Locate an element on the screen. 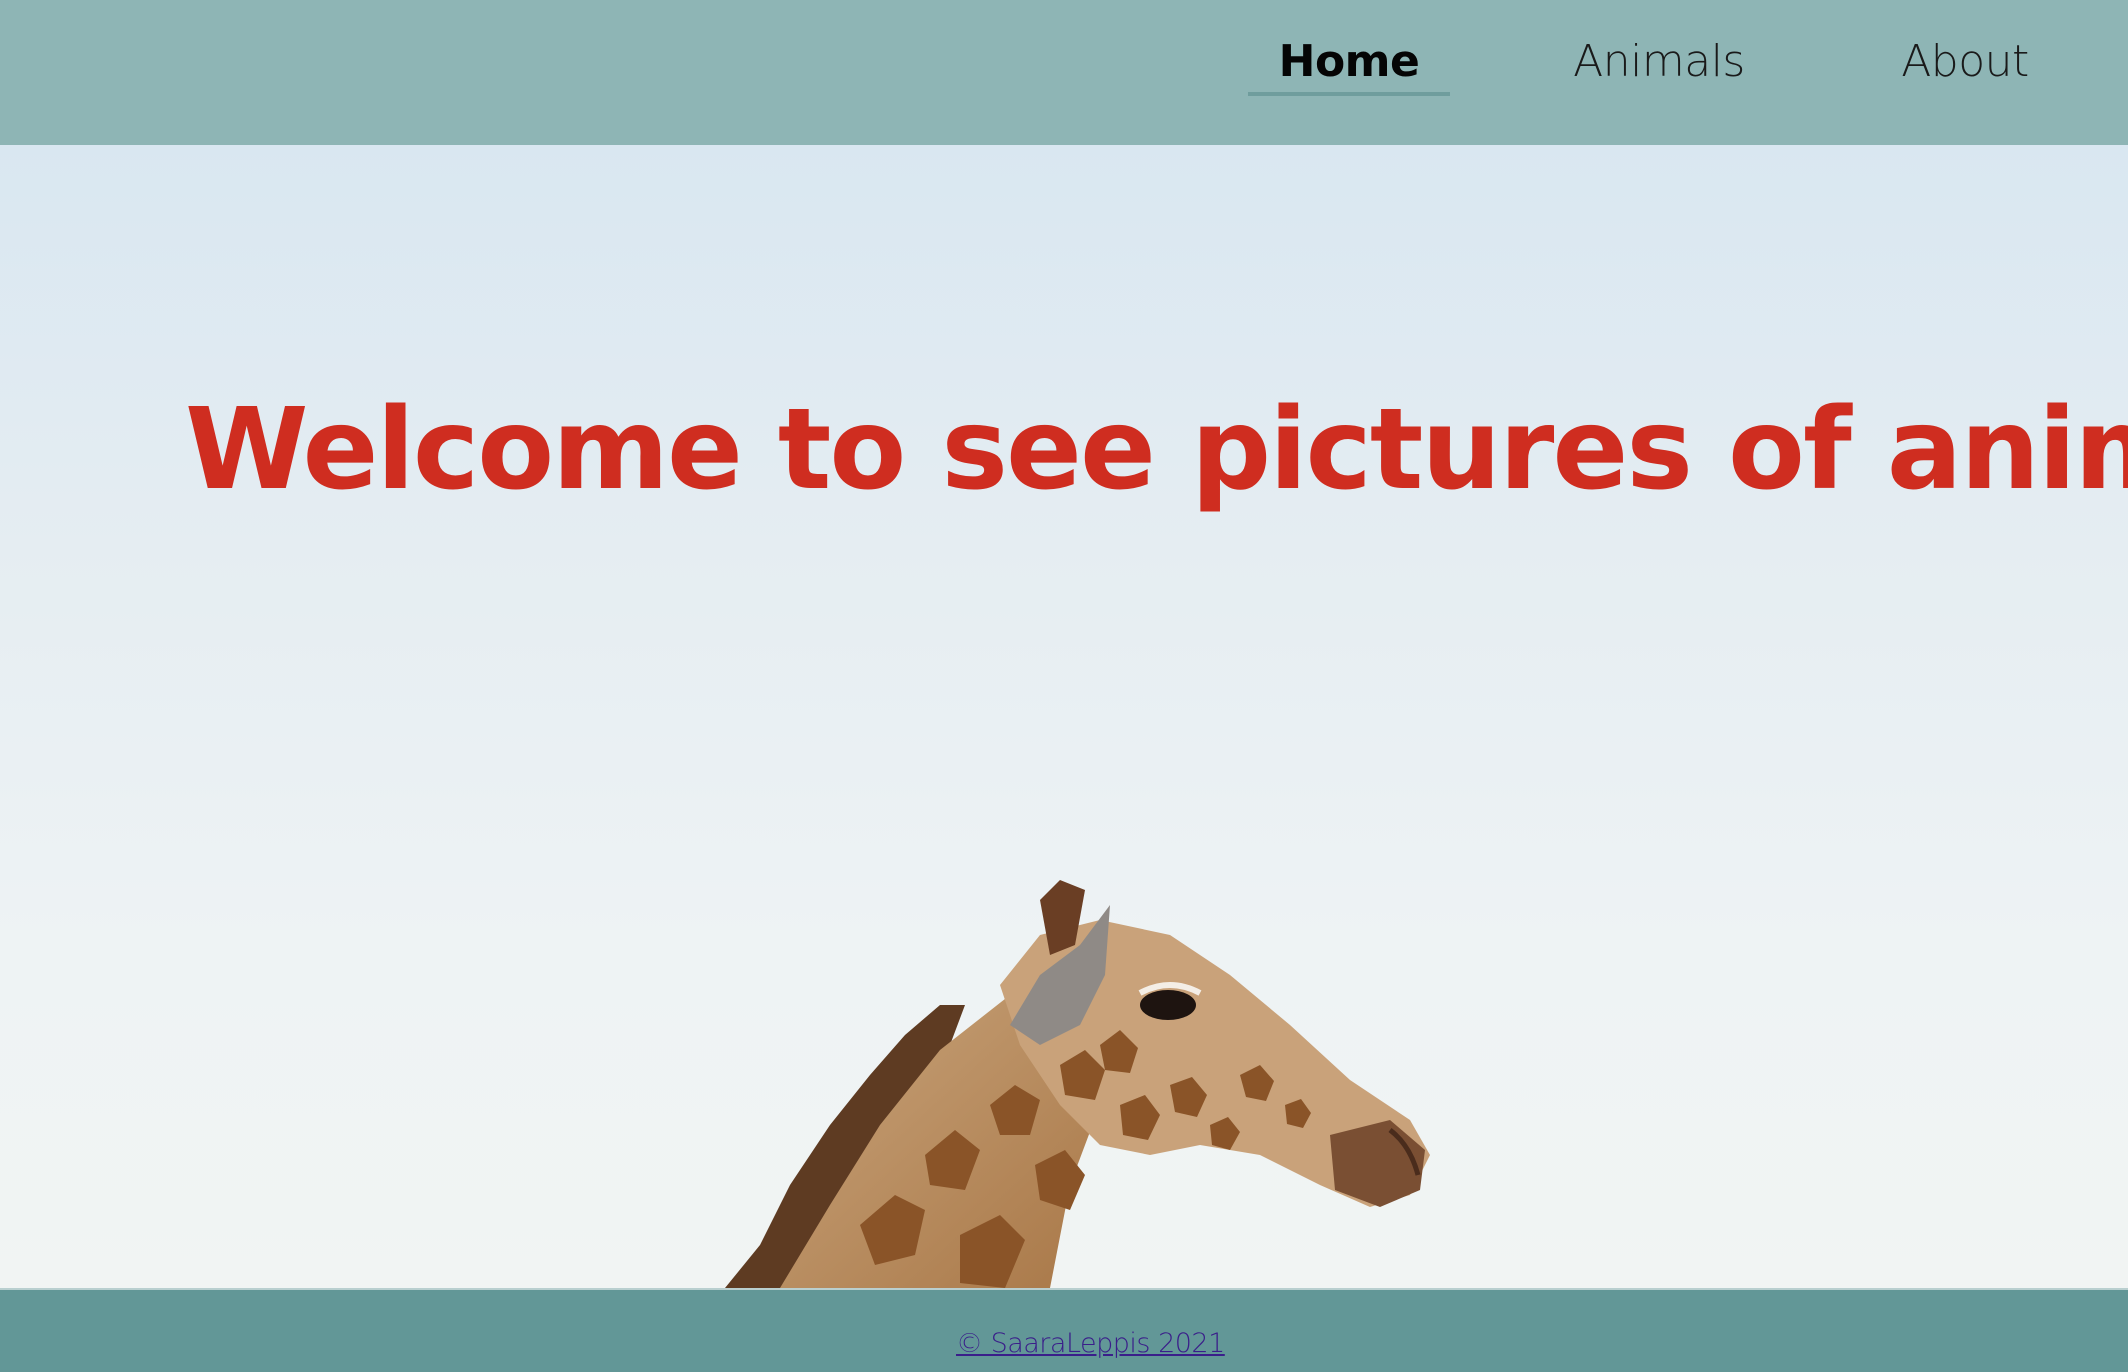 The image size is (2128, 1372). footer: © SaaraLeppis 2021 is located at coordinates (1064, 1330).